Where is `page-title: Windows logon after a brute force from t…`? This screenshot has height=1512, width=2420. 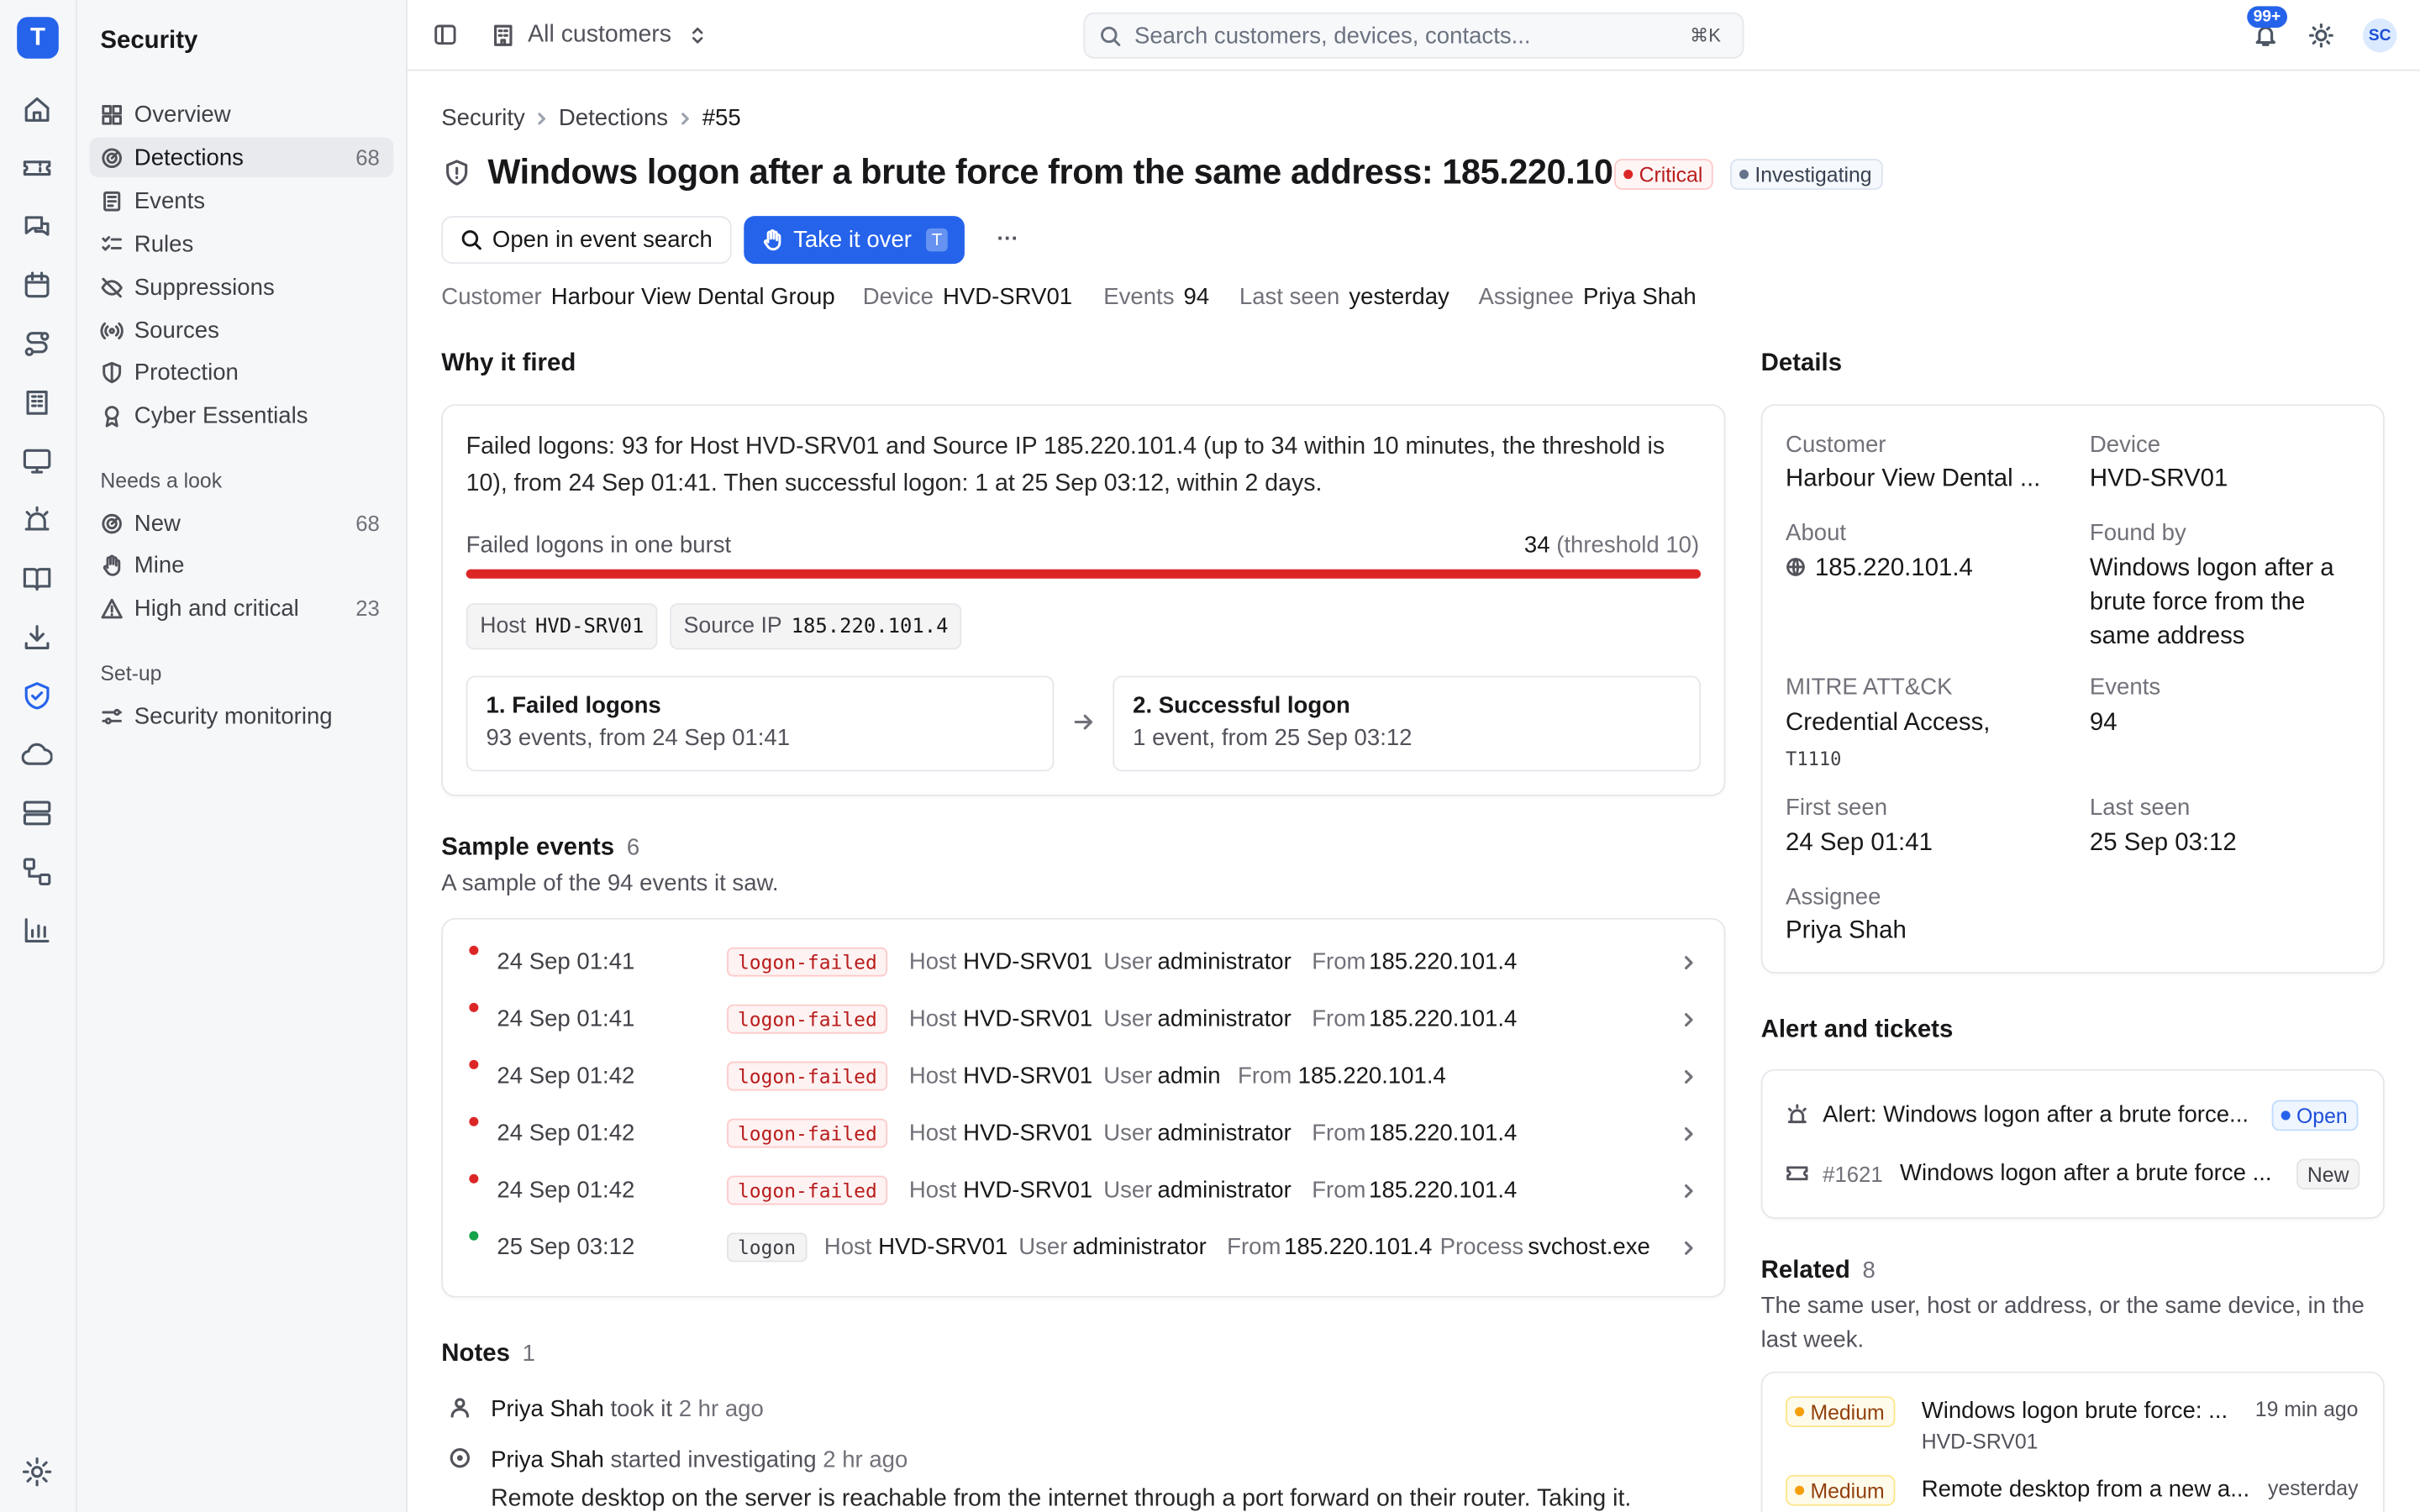 page-title: Windows logon after a brute force from t… is located at coordinates (1073, 172).